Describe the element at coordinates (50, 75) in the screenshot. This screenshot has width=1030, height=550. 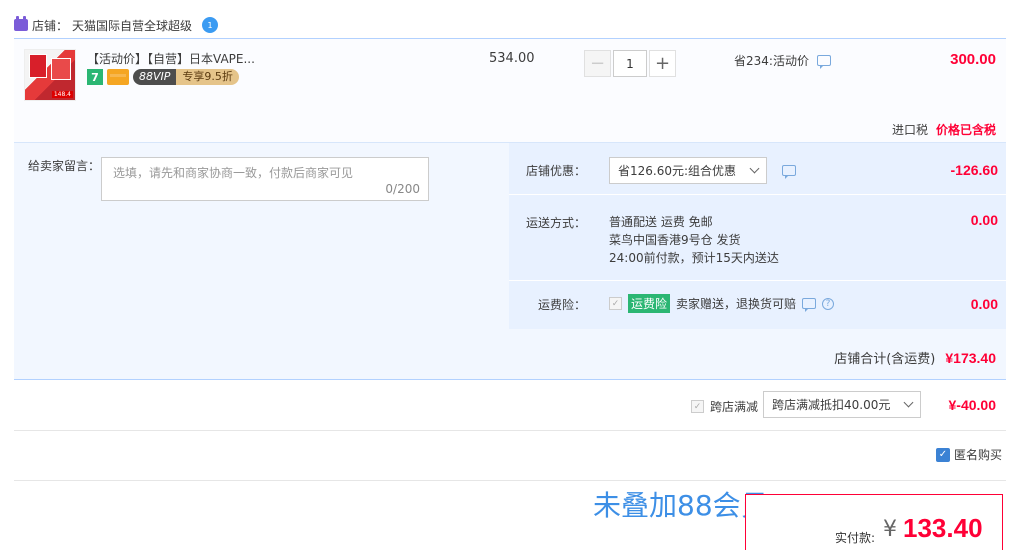
I see `product-thumbnail: 148.4` at that location.